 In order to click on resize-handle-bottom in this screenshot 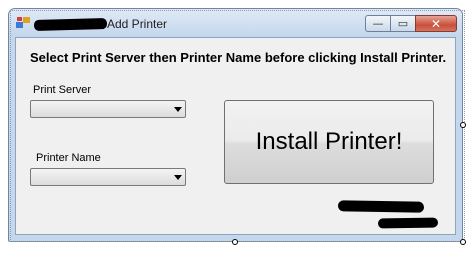, I will do `click(235, 242)`.